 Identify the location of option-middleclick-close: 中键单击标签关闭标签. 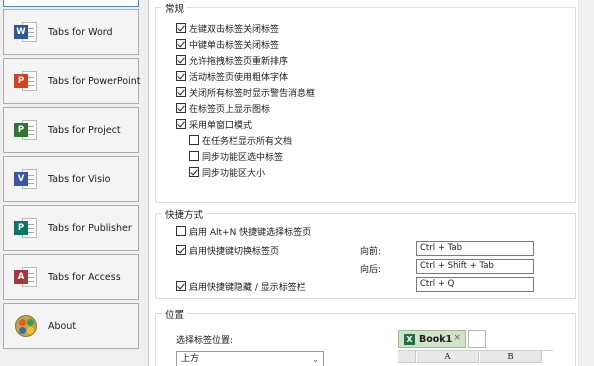
(228, 44).